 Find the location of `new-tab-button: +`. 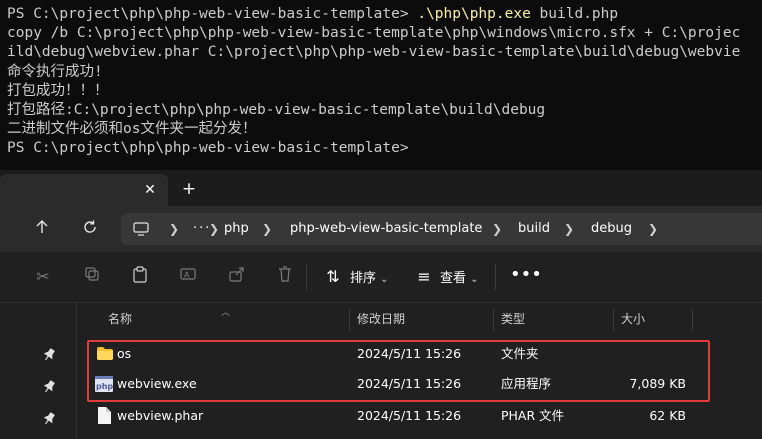

new-tab-button: + is located at coordinates (189, 189).